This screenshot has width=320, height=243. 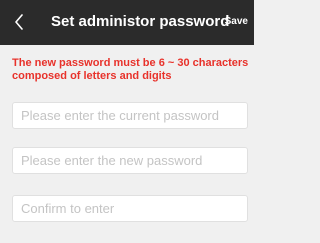 What do you see at coordinates (130, 208) in the screenshot?
I see `confirm-password-input` at bounding box center [130, 208].